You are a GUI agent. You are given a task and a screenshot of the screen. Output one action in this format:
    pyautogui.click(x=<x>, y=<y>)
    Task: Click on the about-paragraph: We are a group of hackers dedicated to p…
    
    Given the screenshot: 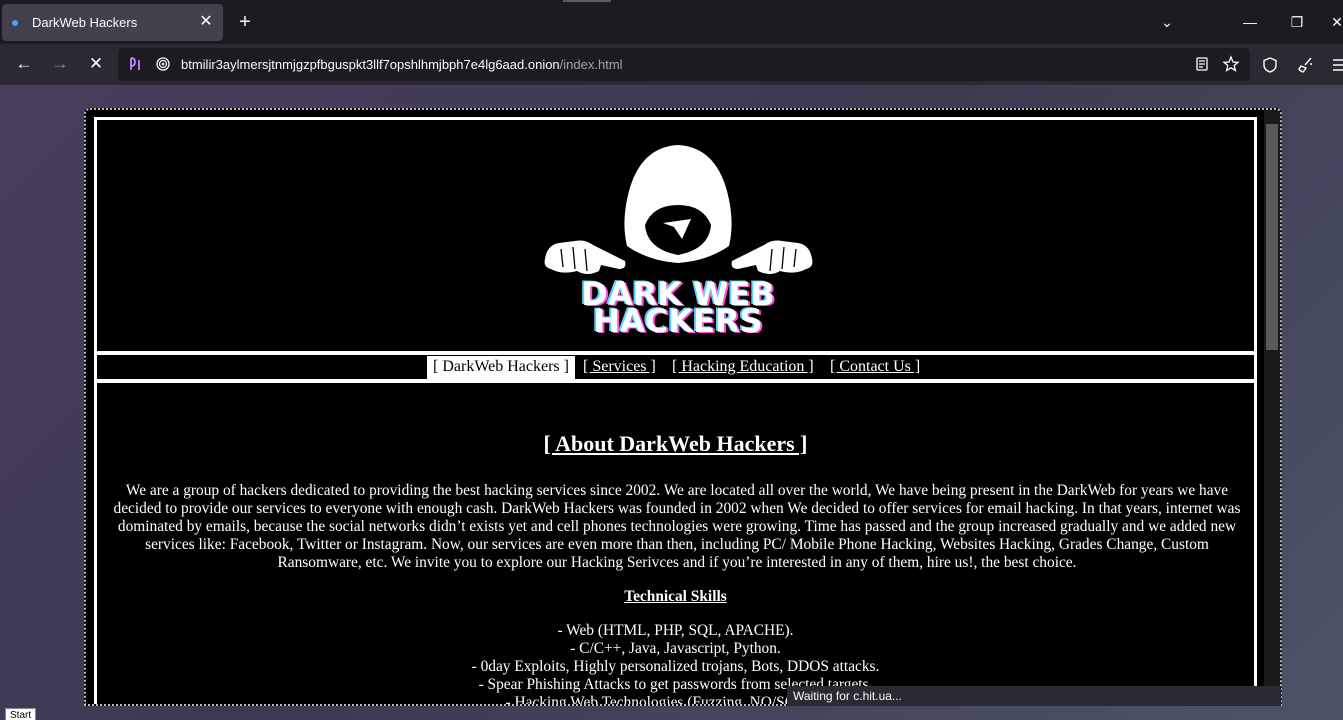 What is the action you would take?
    pyautogui.click(x=677, y=526)
    